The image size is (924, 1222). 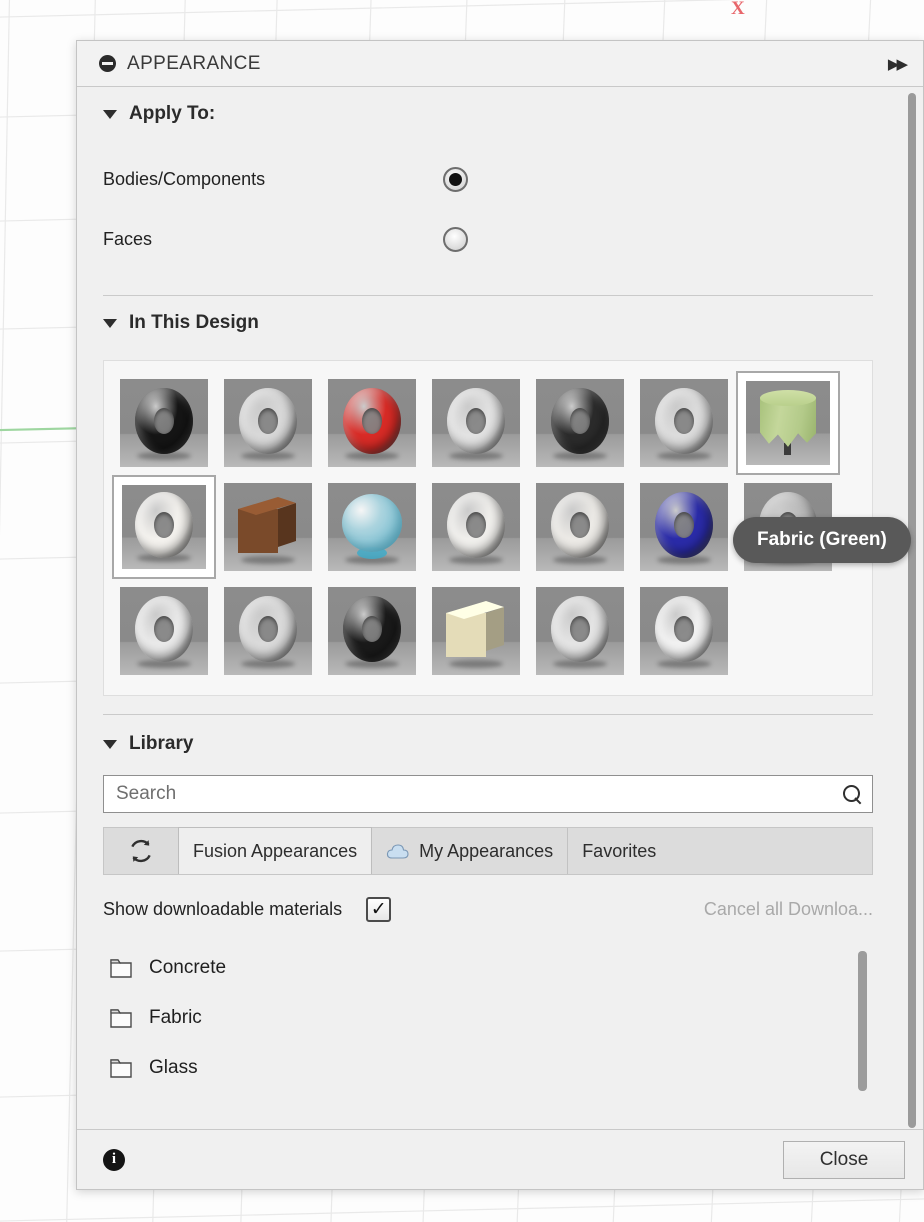 I want to click on glass-sphere, so click(x=372, y=523).